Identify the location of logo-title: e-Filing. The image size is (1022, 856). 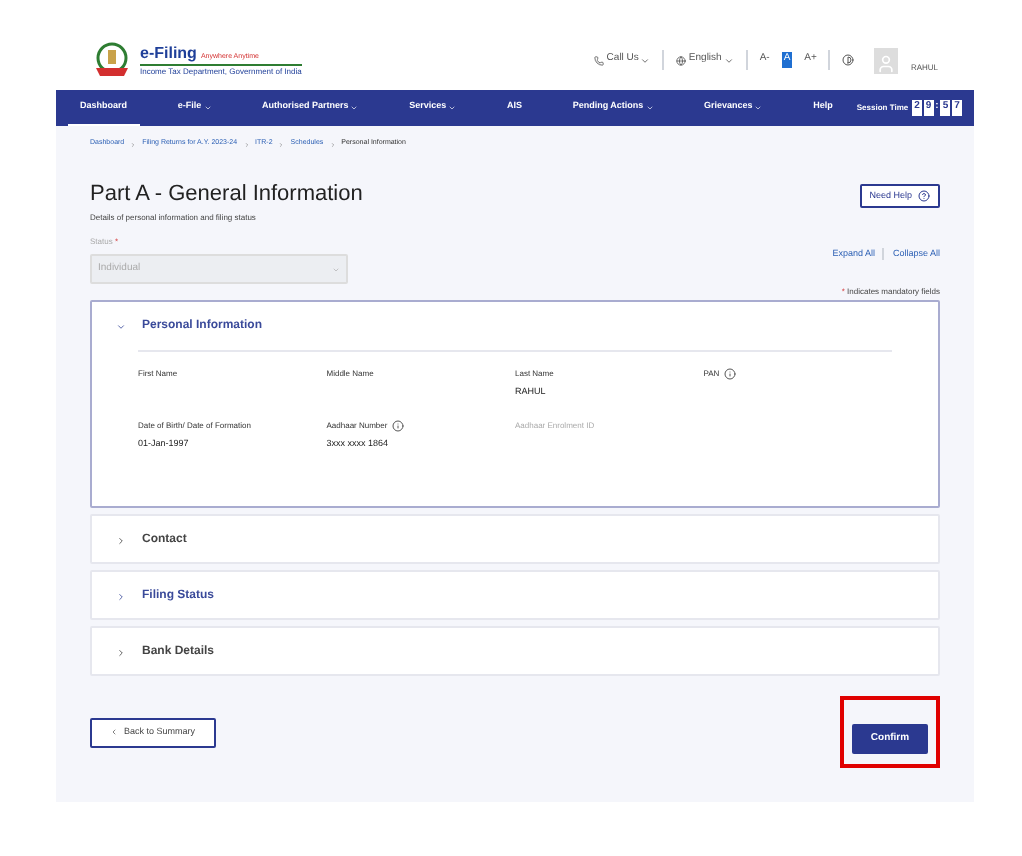
(168, 53).